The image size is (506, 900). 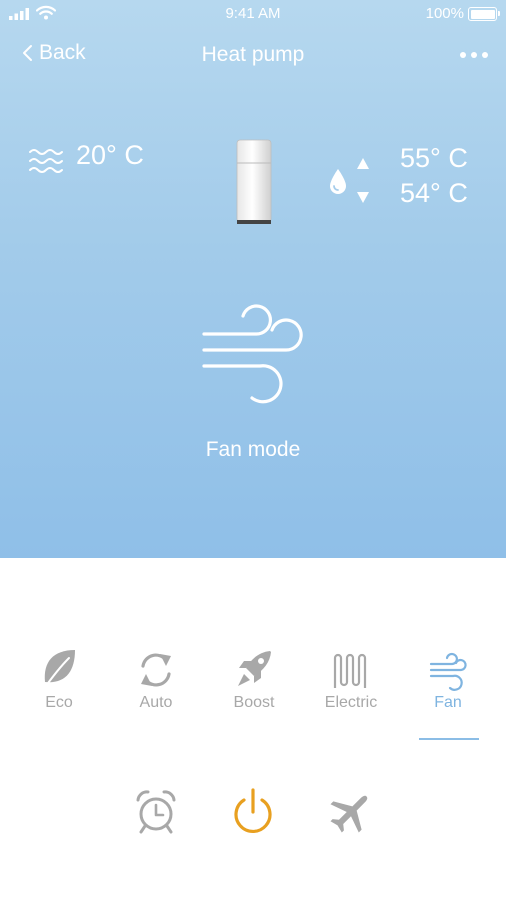 I want to click on mode-electric-label: Electric, so click(x=351, y=702).